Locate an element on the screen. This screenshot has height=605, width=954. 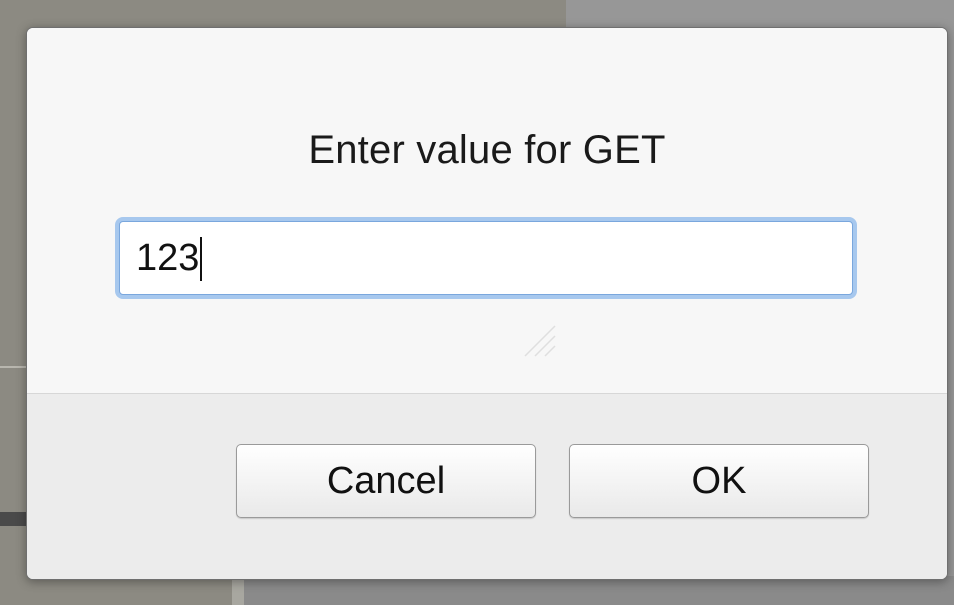
ok-button: OK is located at coordinates (719, 481).